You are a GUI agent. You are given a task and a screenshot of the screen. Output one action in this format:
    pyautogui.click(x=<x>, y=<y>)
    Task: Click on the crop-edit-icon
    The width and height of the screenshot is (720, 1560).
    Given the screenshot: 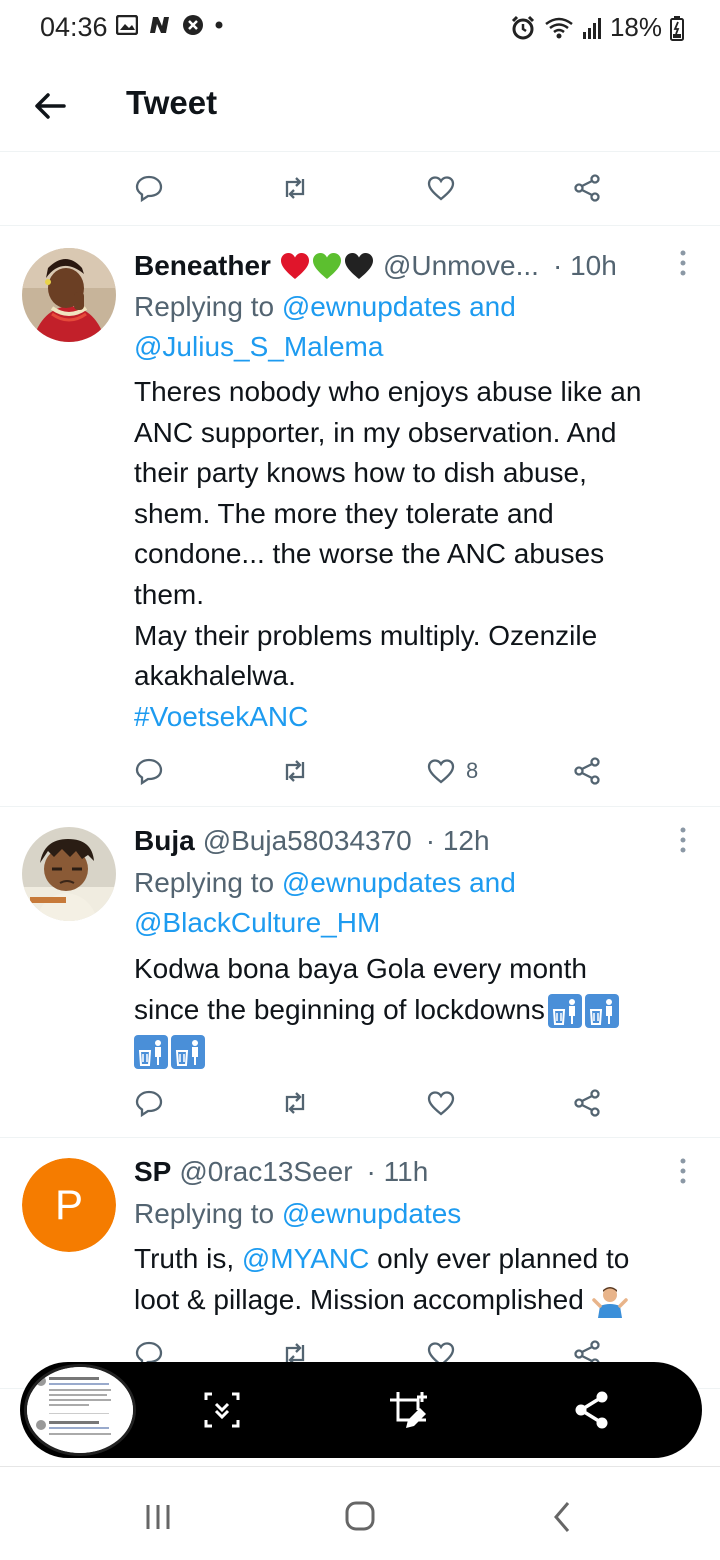 What is the action you would take?
    pyautogui.click(x=408, y=1410)
    